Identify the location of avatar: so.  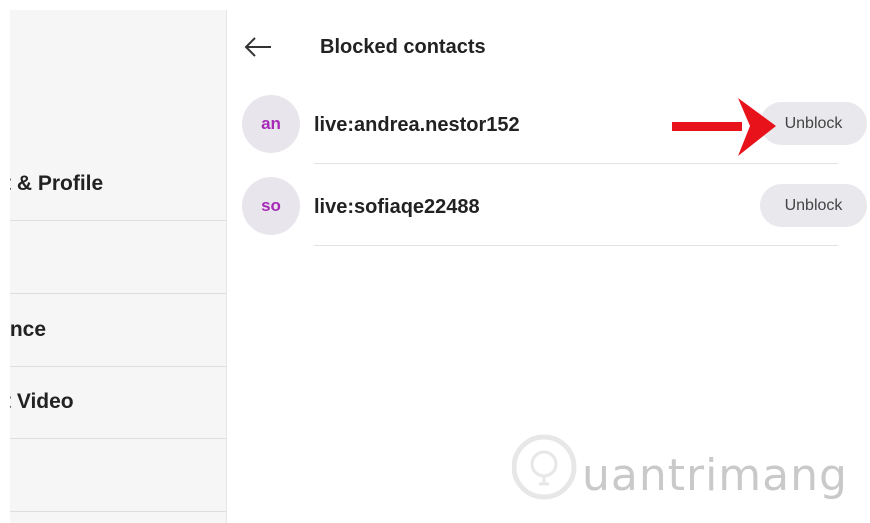
(271, 206).